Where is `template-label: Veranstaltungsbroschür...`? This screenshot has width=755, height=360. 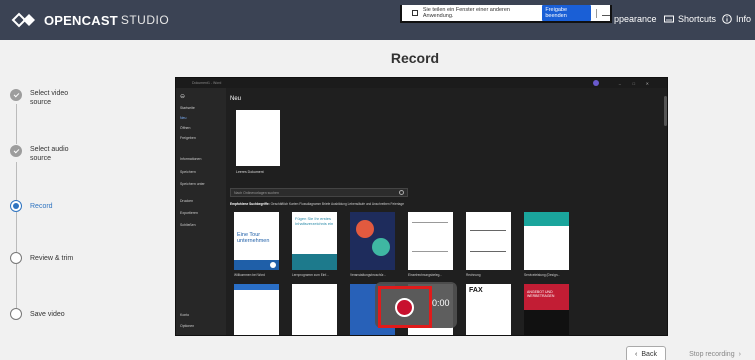
template-label: Veranstaltungsbroschür... is located at coordinates (368, 275).